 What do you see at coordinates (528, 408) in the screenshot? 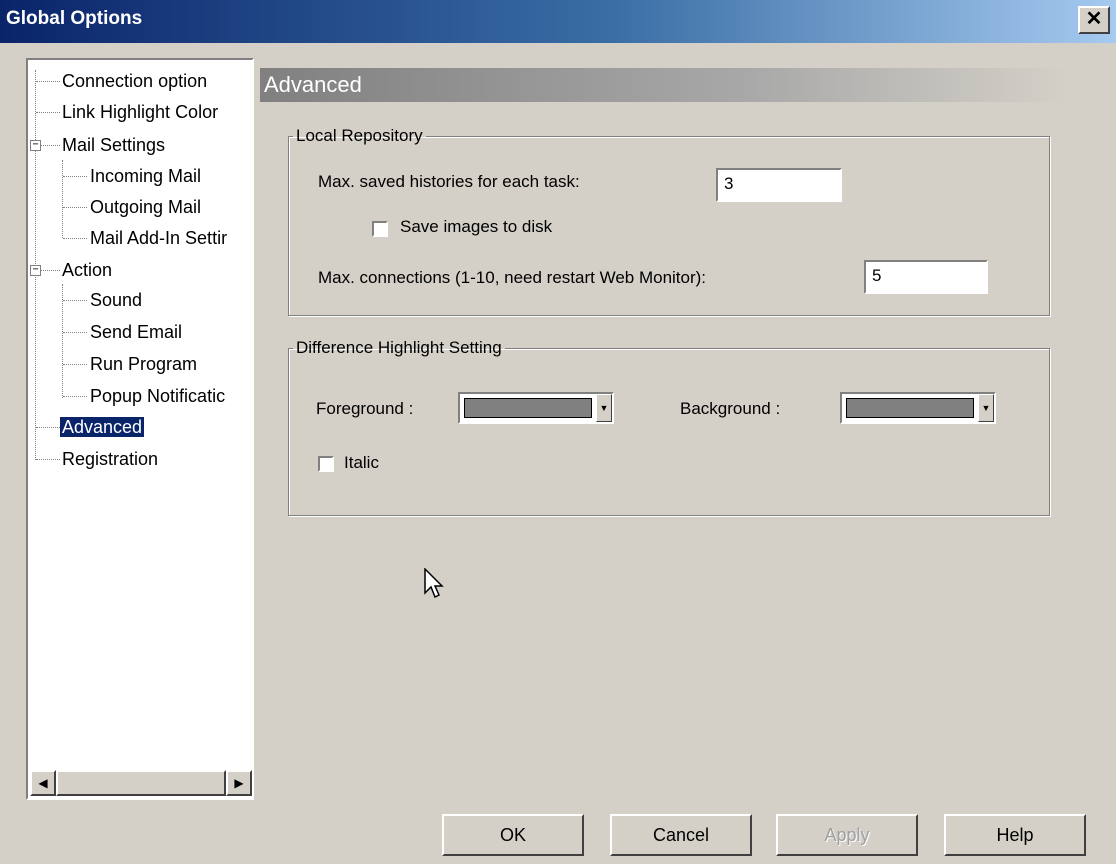
I see `foreground-color-swatch` at bounding box center [528, 408].